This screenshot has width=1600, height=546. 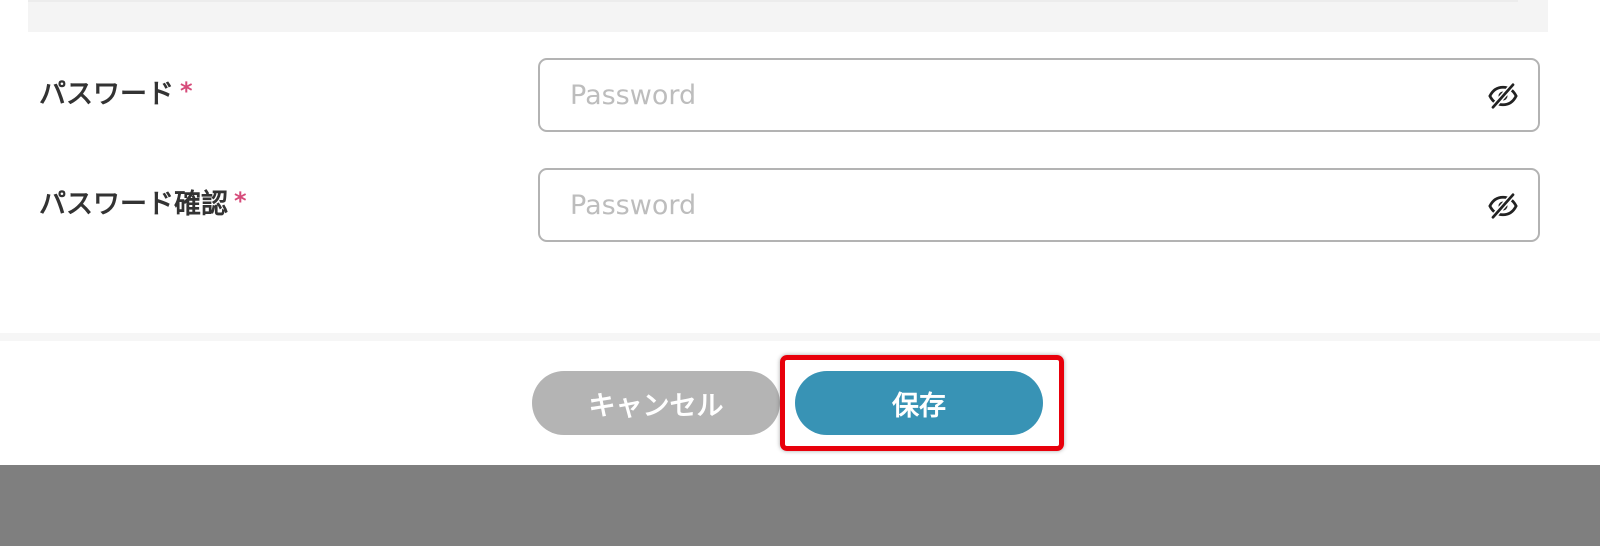 I want to click on cancel-button: キャンセル, so click(x=656, y=403).